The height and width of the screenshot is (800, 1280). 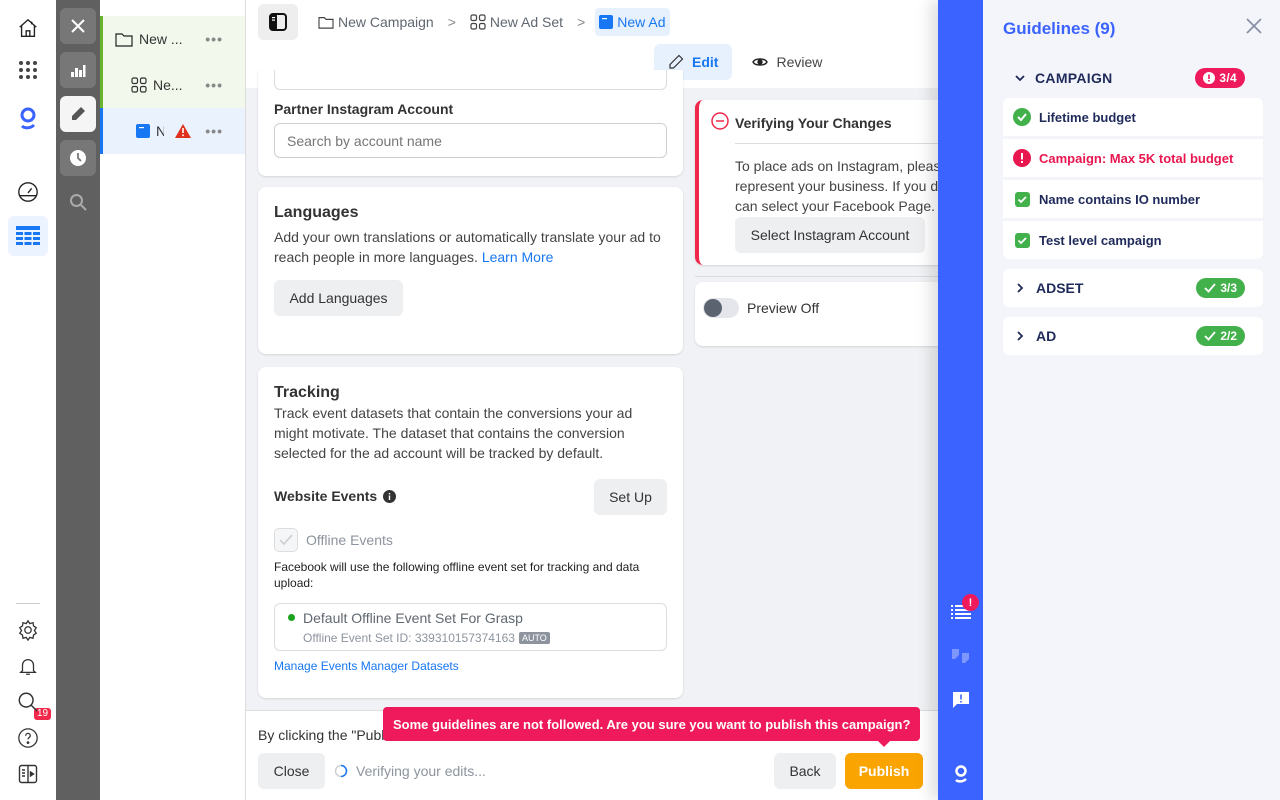 I want to click on verifying-body-line: represent your business. If you d, so click(x=837, y=186).